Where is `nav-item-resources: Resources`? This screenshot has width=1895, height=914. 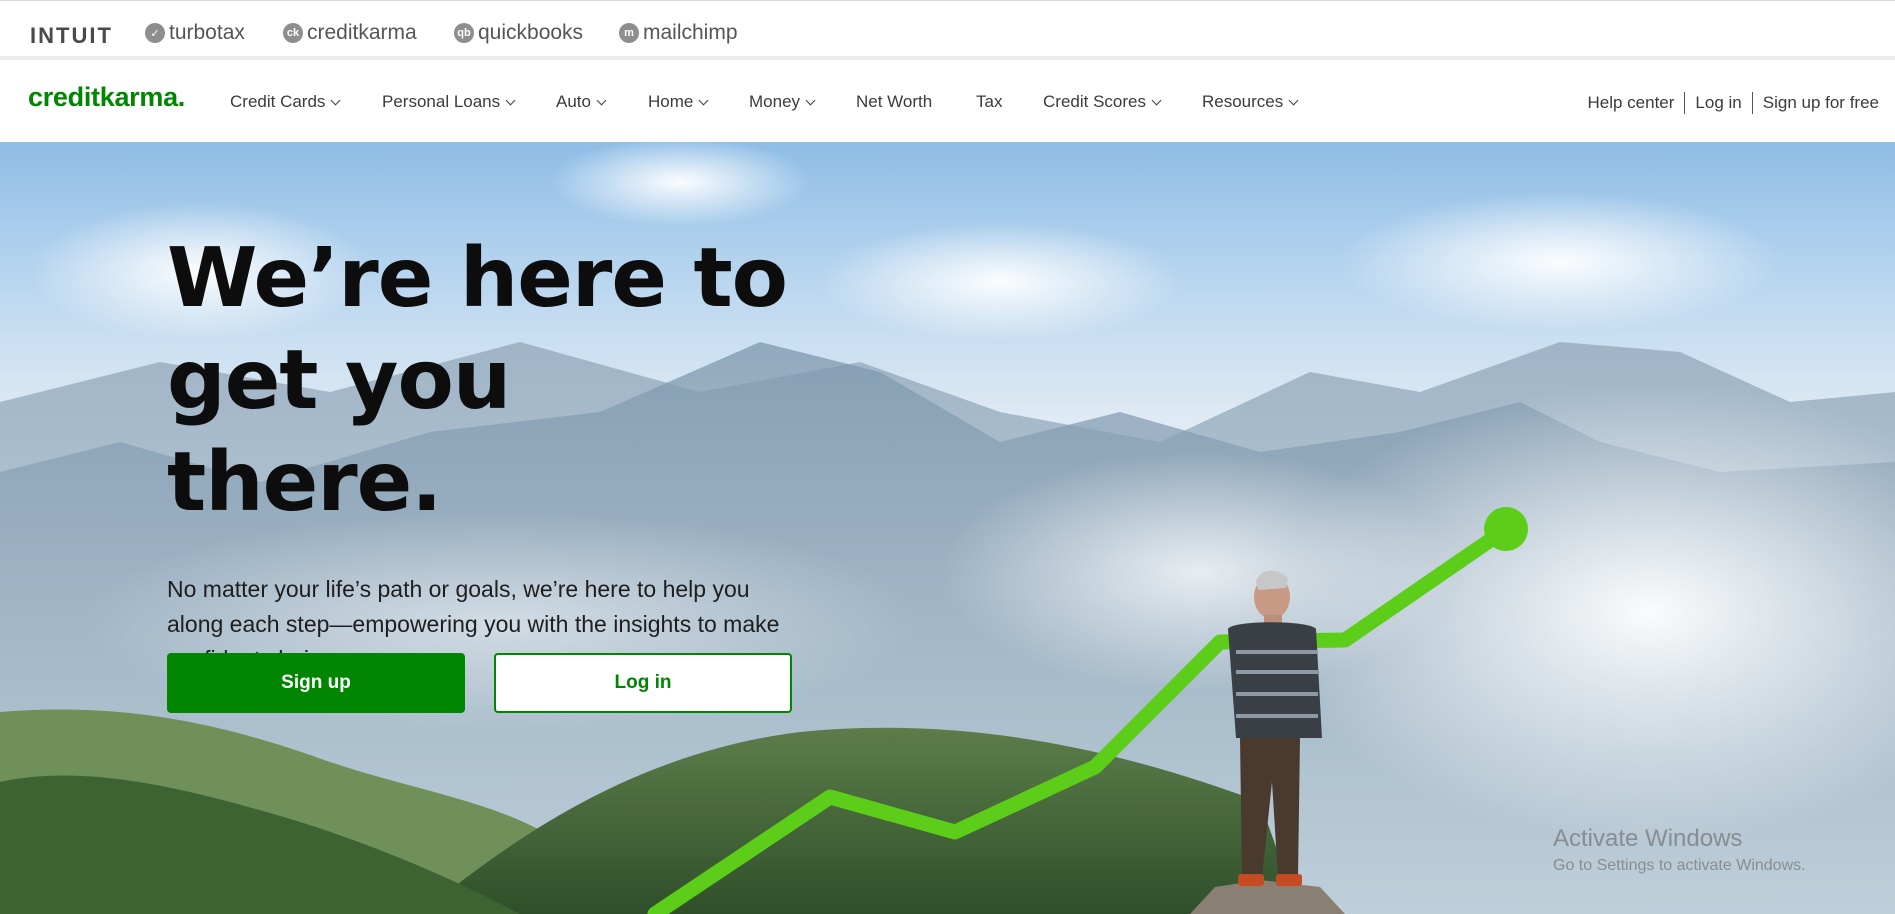
nav-item-resources: Resources is located at coordinates (1250, 102).